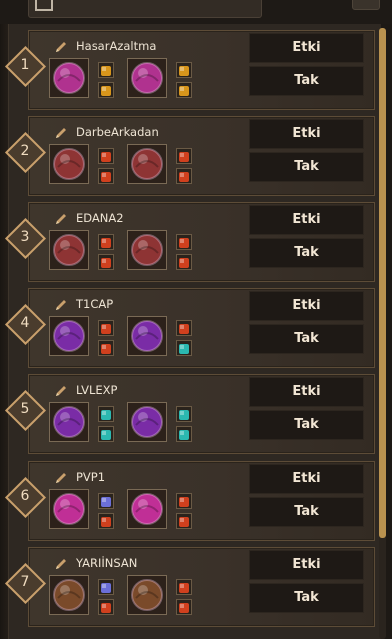 The image size is (392, 639). I want to click on set-number: 2, so click(25, 151).